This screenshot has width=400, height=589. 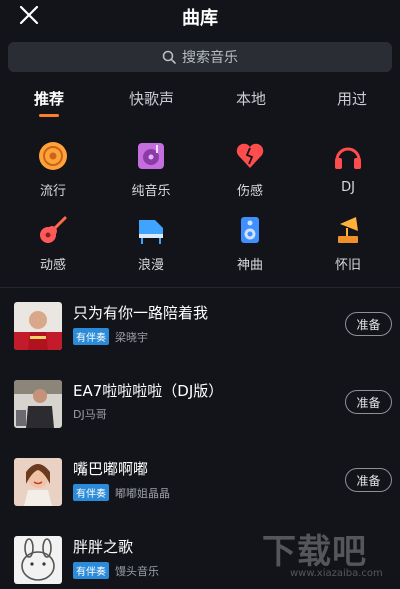 What do you see at coordinates (250, 230) in the screenshot?
I see `speaker-icon` at bounding box center [250, 230].